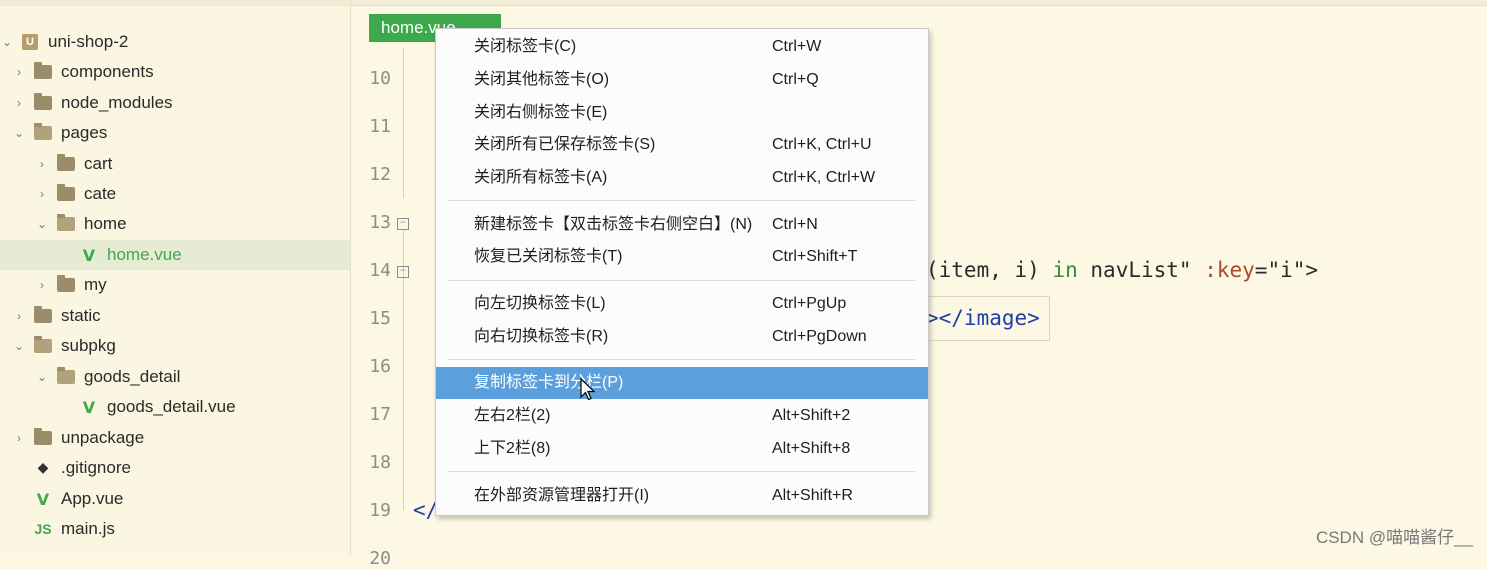 This screenshot has height=569, width=1487. What do you see at coordinates (1286, 270) in the screenshot?
I see `code-token: ="i">` at bounding box center [1286, 270].